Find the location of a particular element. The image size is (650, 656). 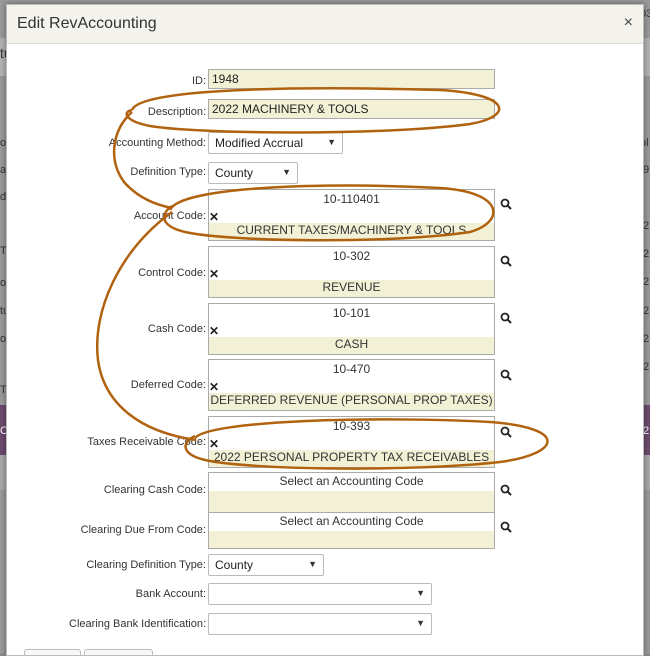

cash-code-description: CASH is located at coordinates (351, 345).